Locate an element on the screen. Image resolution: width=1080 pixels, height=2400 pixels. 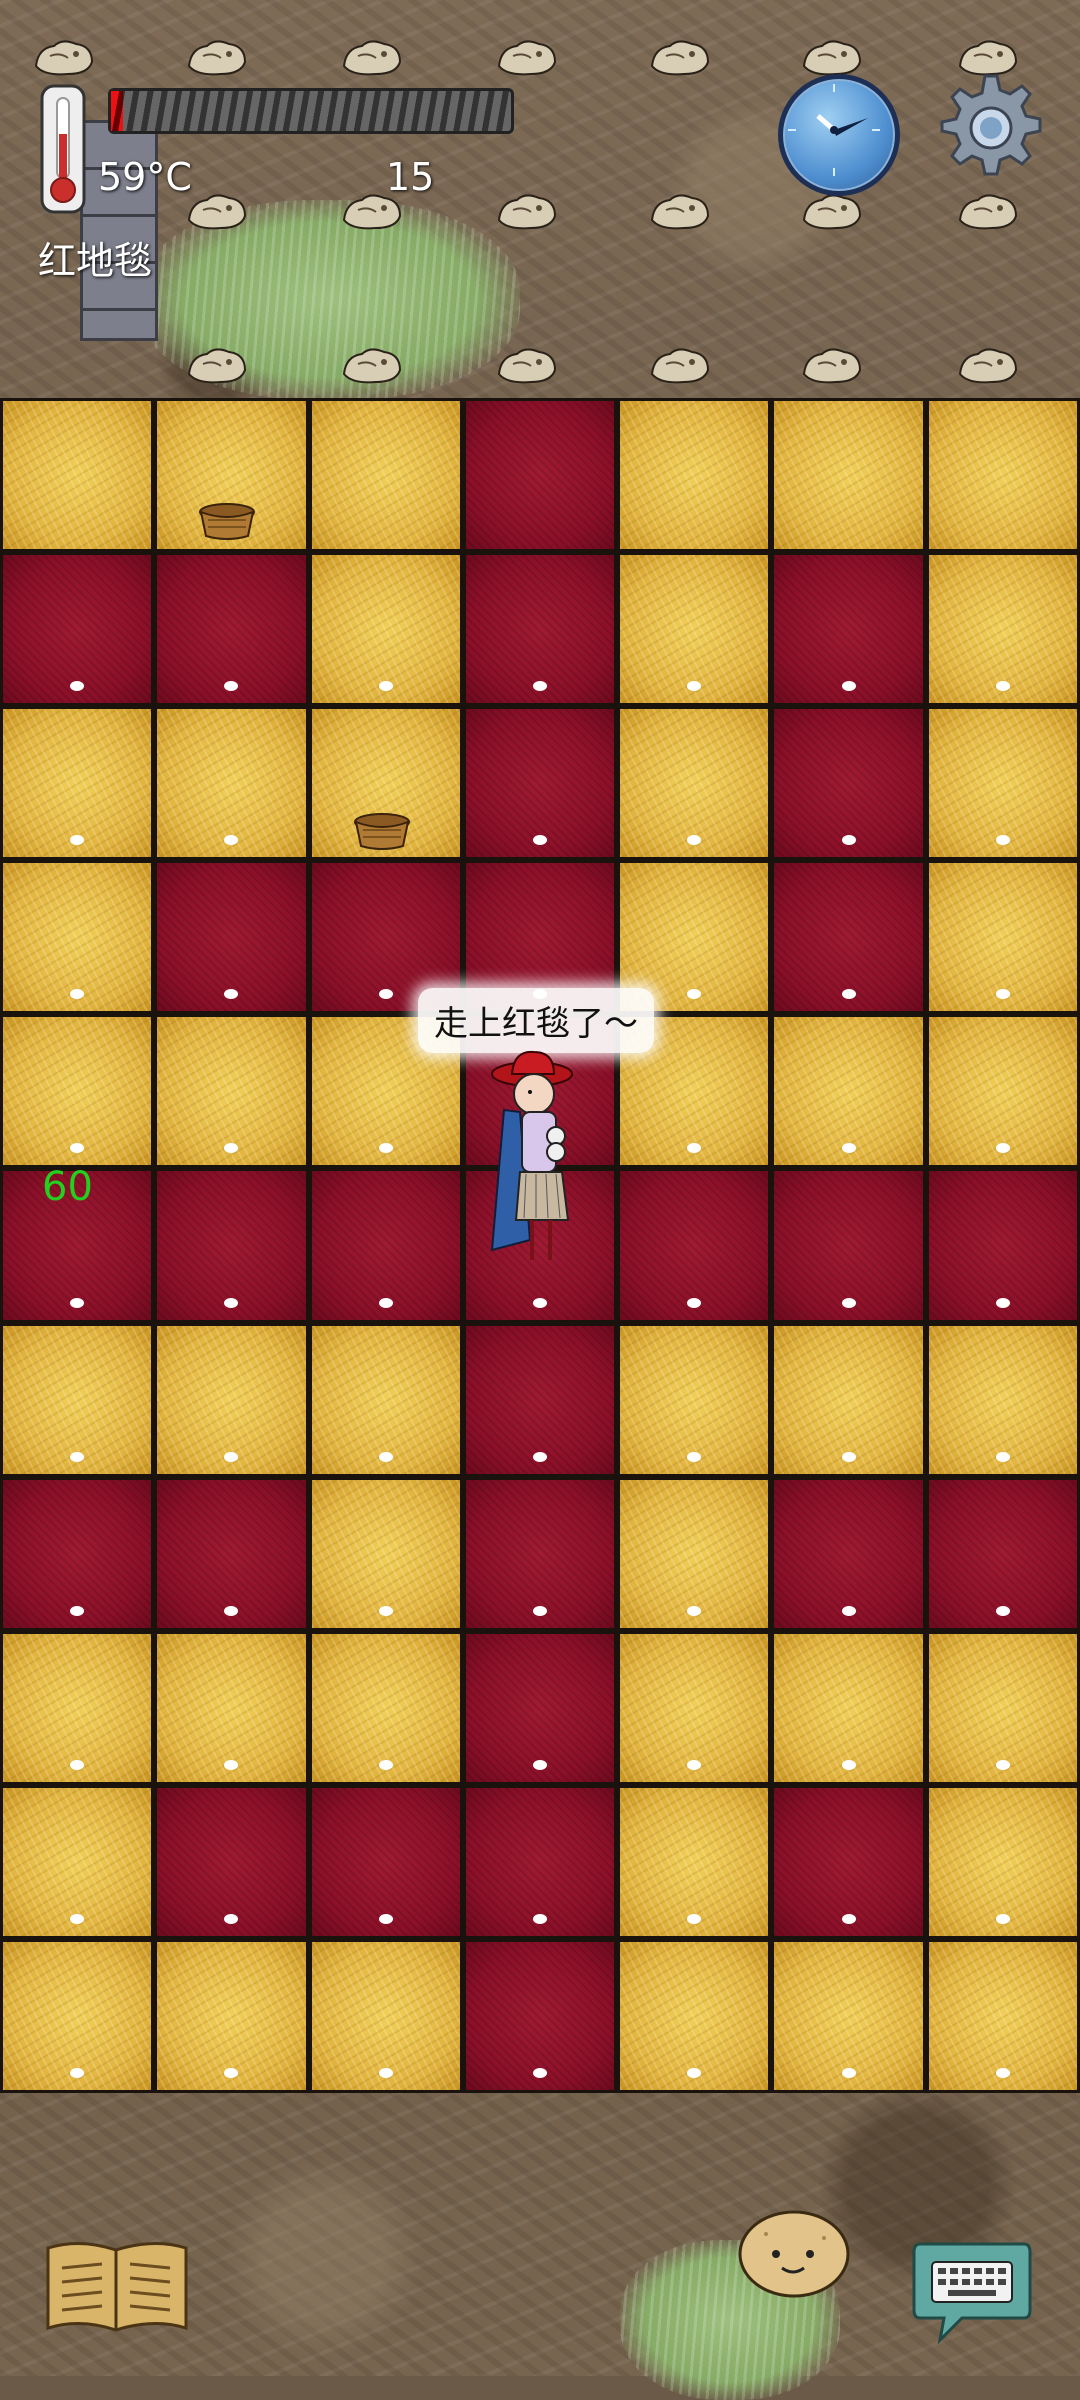
player-character is located at coordinates (540, 1160).